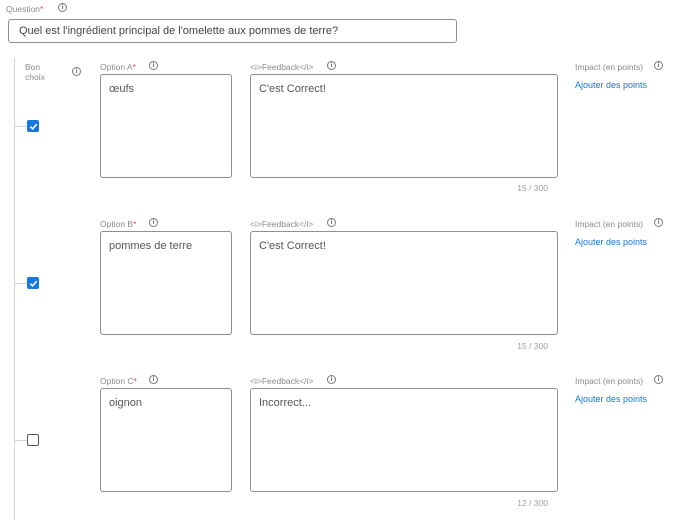 The width and height of the screenshot is (678, 520). I want to click on question-label: Question*, so click(25, 9).